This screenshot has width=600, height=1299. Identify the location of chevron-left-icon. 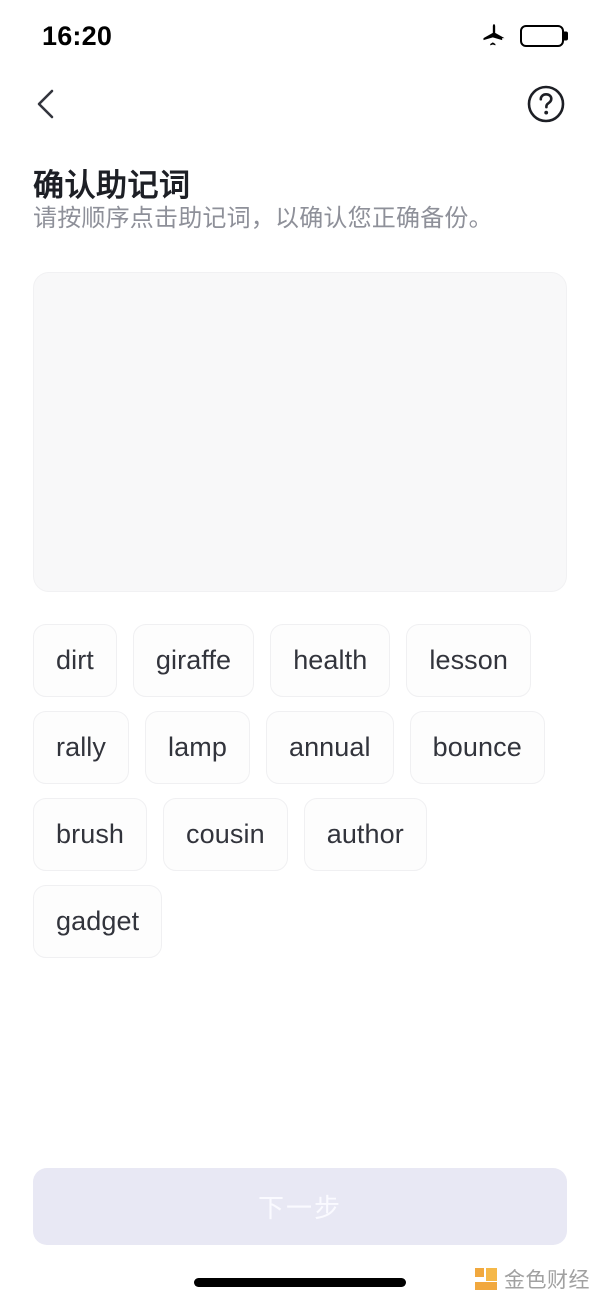
(46, 106).